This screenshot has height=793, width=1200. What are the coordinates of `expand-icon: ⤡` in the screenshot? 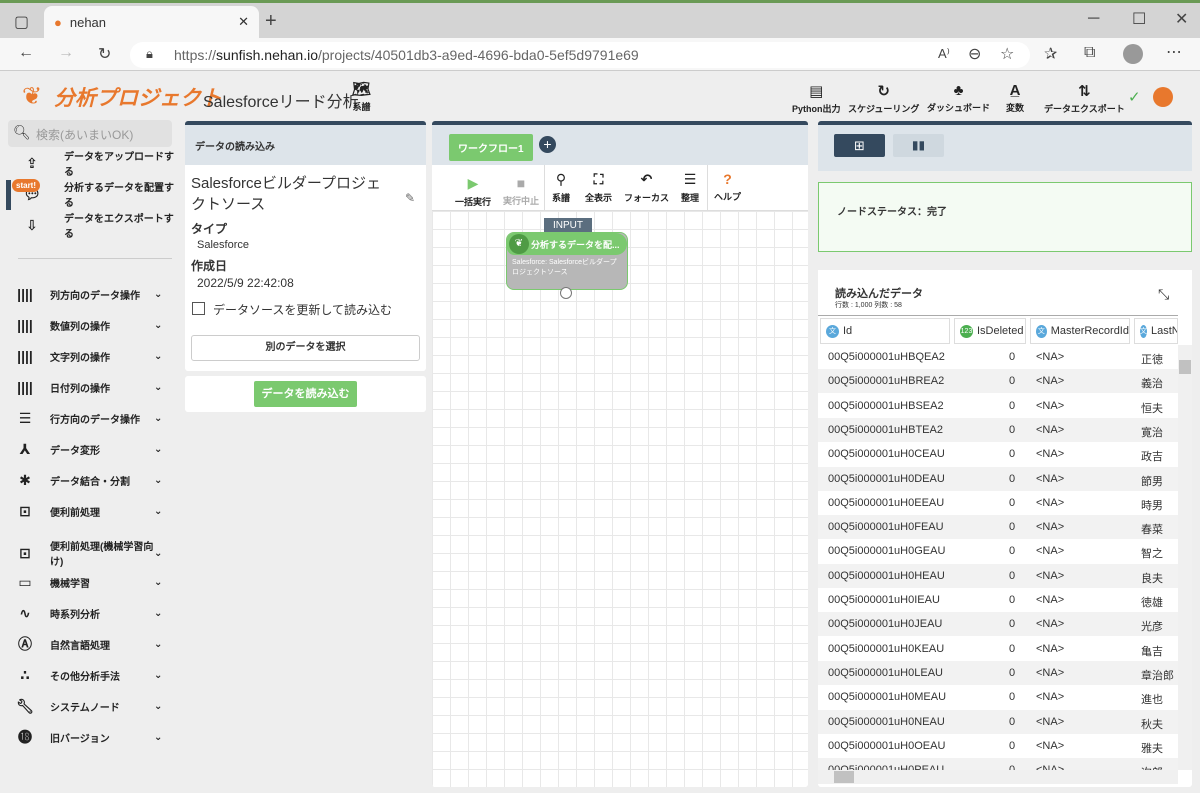 It's located at (1163, 294).